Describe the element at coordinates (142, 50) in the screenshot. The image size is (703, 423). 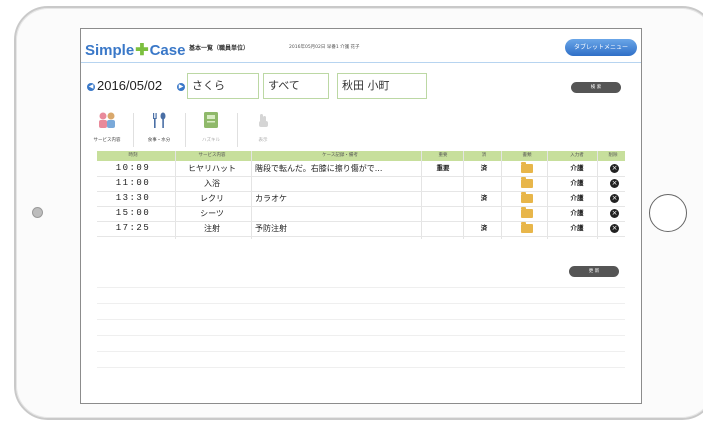
I see `logo-plus-icon: ✚` at that location.